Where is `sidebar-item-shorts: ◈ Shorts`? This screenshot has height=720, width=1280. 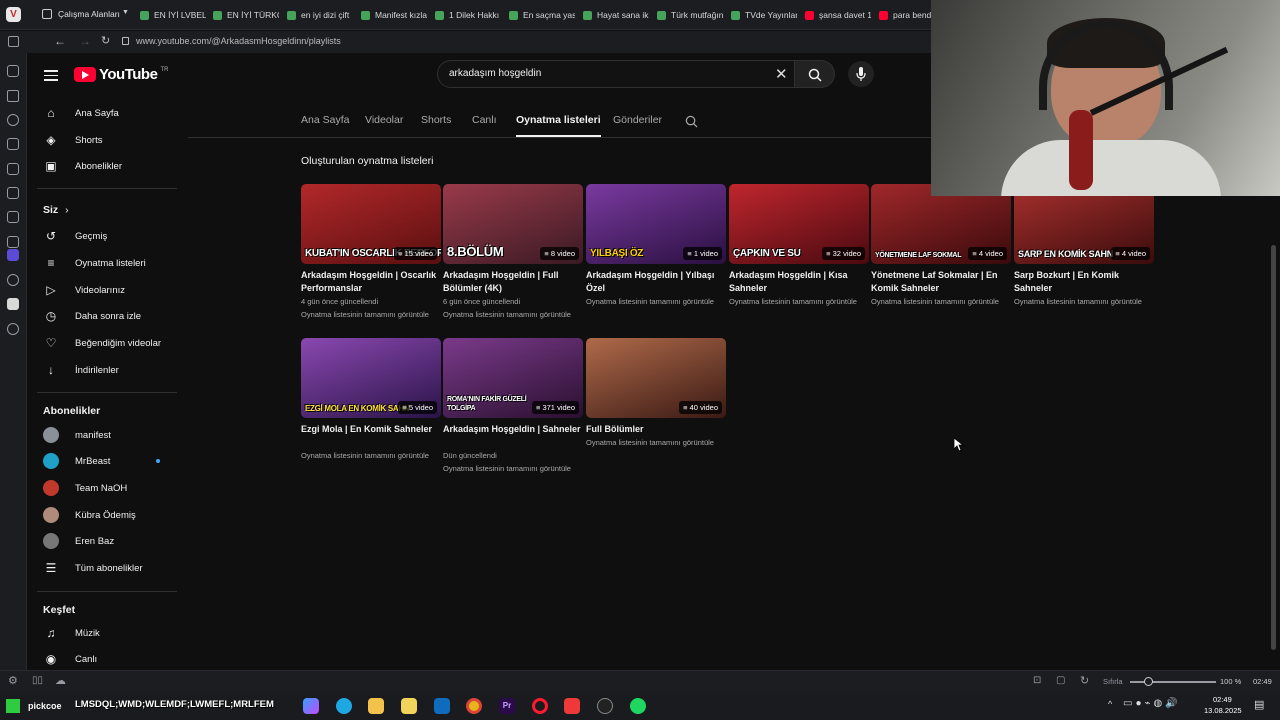
sidebar-item-shorts: ◈ Shorts is located at coordinates (102, 140).